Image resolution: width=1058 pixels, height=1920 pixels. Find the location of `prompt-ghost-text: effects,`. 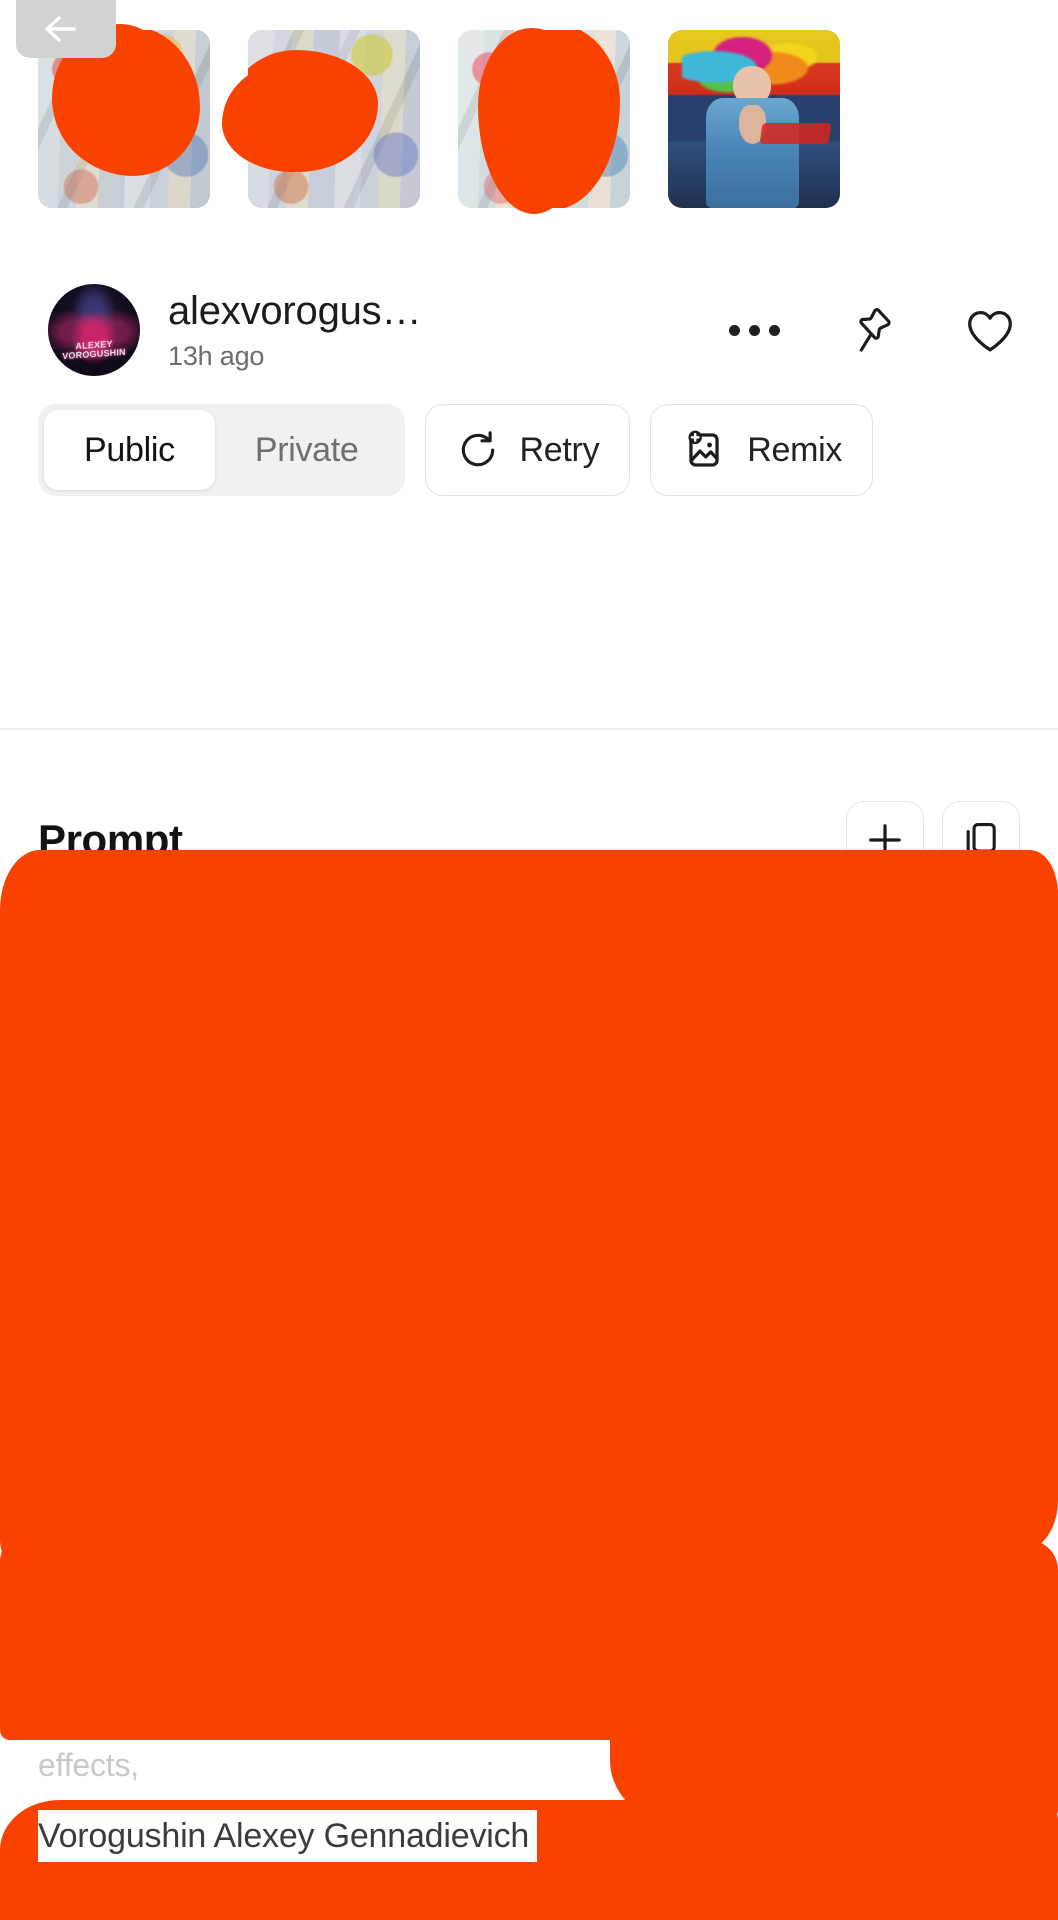

prompt-ghost-text: effects, is located at coordinates (88, 1765).